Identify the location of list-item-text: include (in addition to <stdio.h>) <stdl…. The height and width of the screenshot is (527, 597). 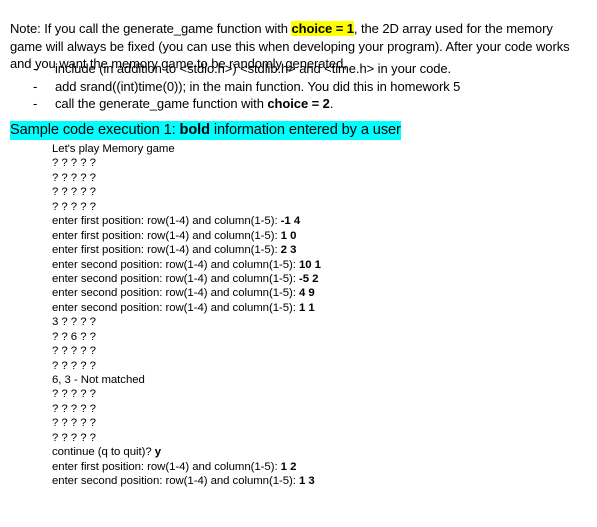
(322, 69).